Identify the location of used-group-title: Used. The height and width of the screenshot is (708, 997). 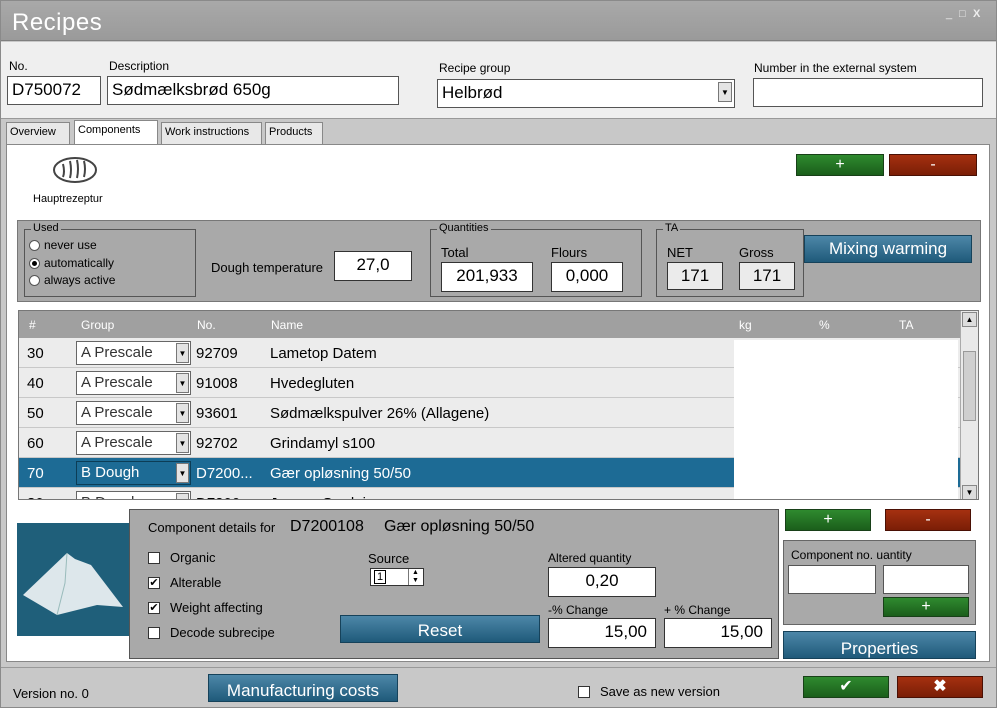
(46, 228).